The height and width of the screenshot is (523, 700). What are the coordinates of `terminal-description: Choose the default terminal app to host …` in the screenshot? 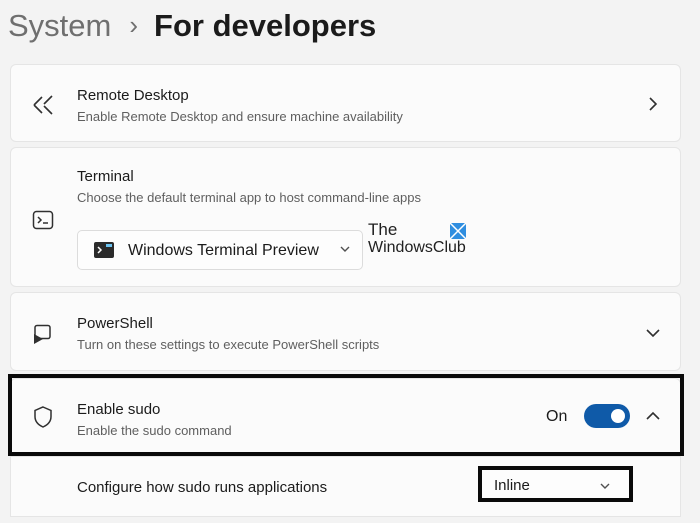 It's located at (249, 197).